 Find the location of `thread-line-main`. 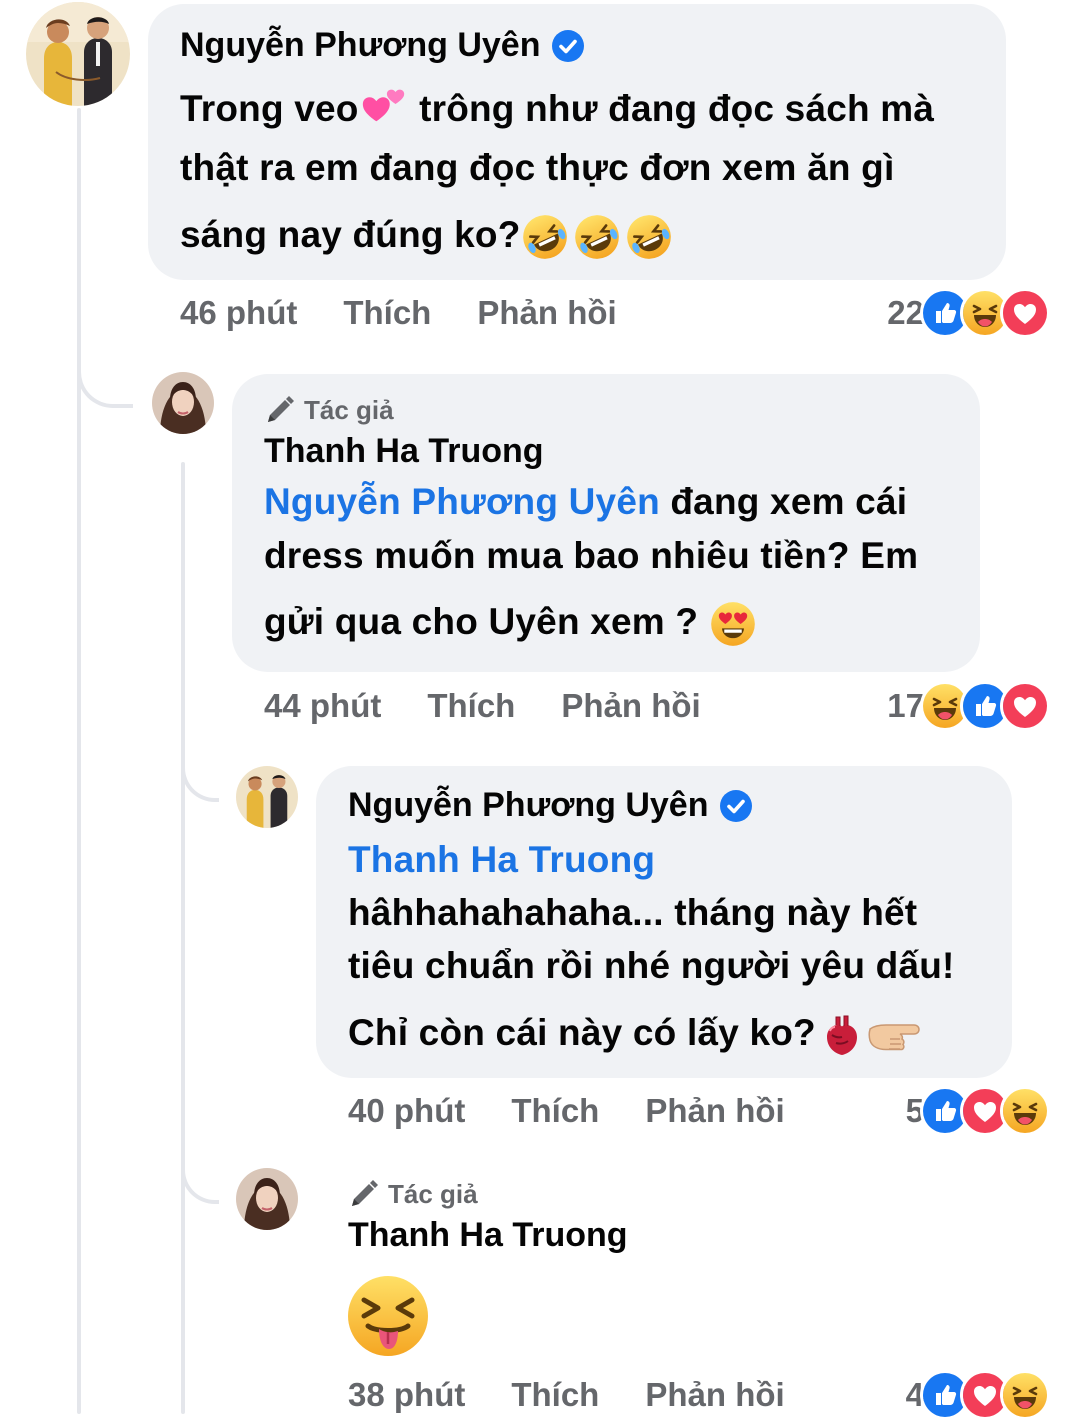

thread-line-main is located at coordinates (79, 761).